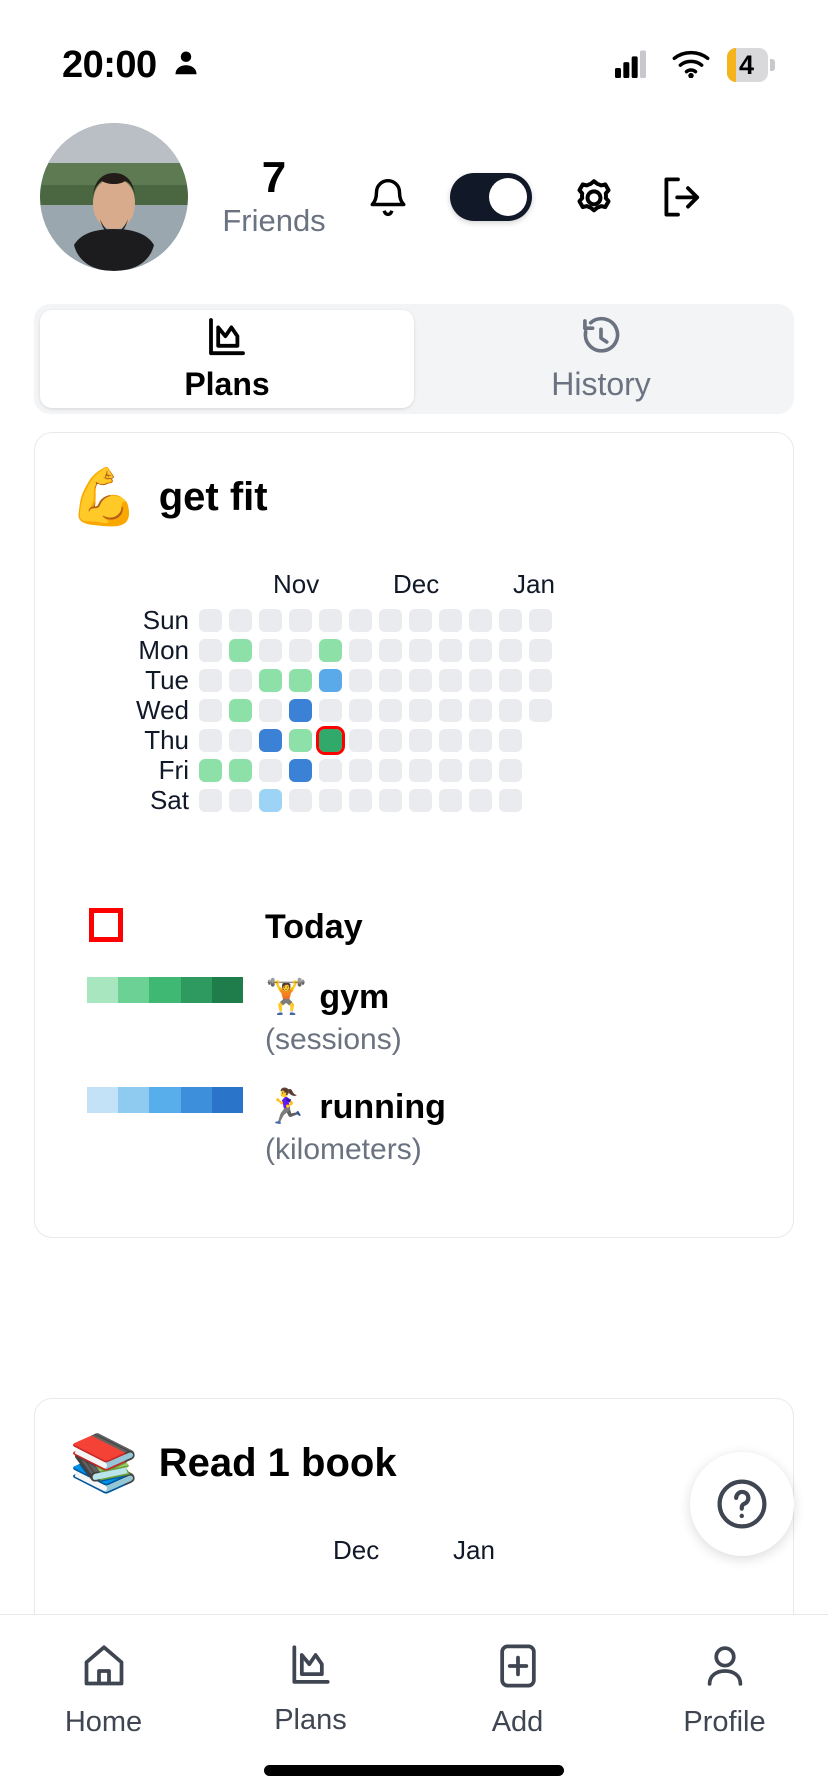 This screenshot has height=1792, width=828. Describe the element at coordinates (388, 197) in the screenshot. I see `notification-bell-icon` at that location.